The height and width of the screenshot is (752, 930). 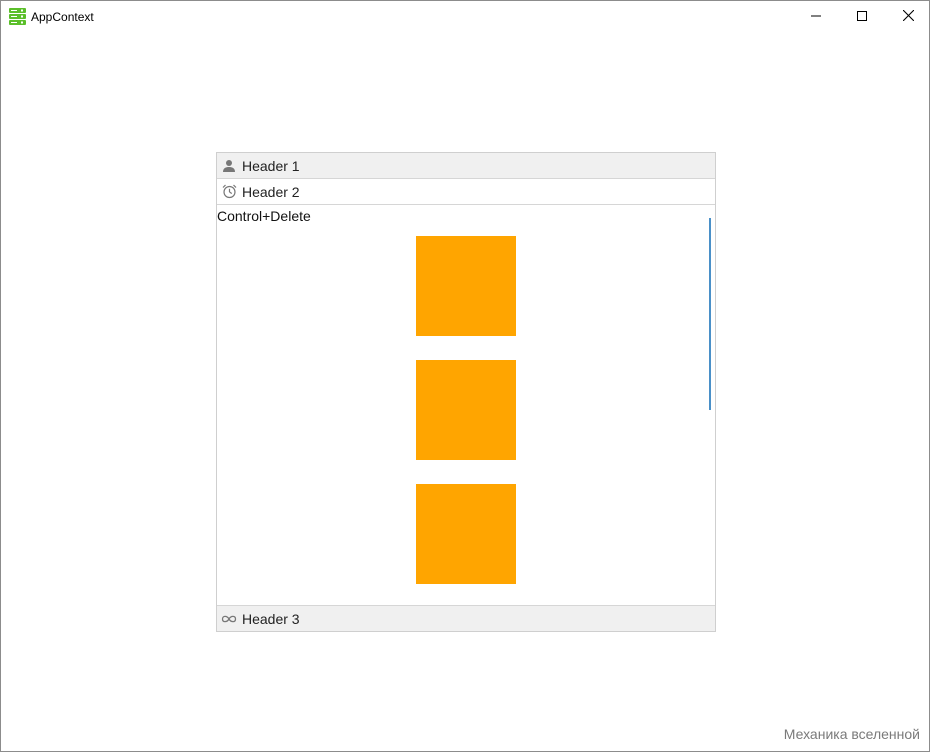 I want to click on window-title: AppContext, so click(x=62, y=17).